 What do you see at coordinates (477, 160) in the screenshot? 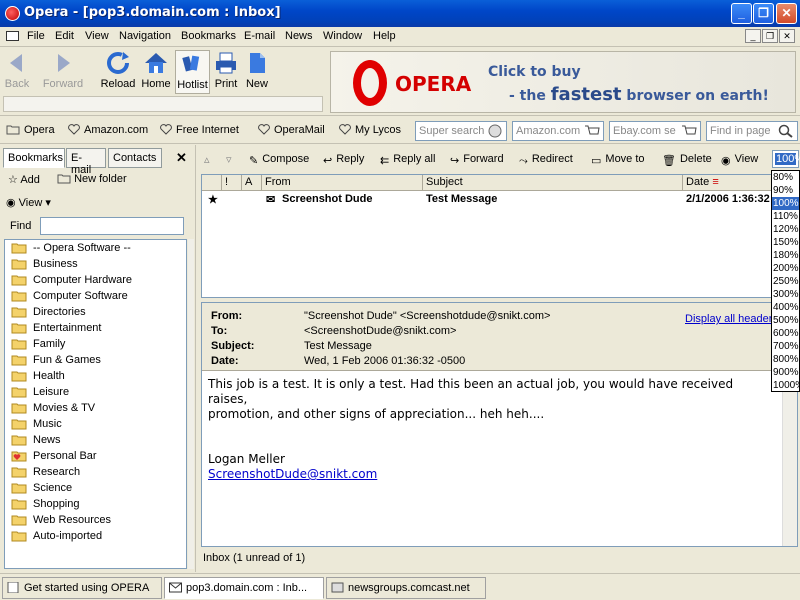
I see `forward-mail-button: ↪ Forward` at bounding box center [477, 160].